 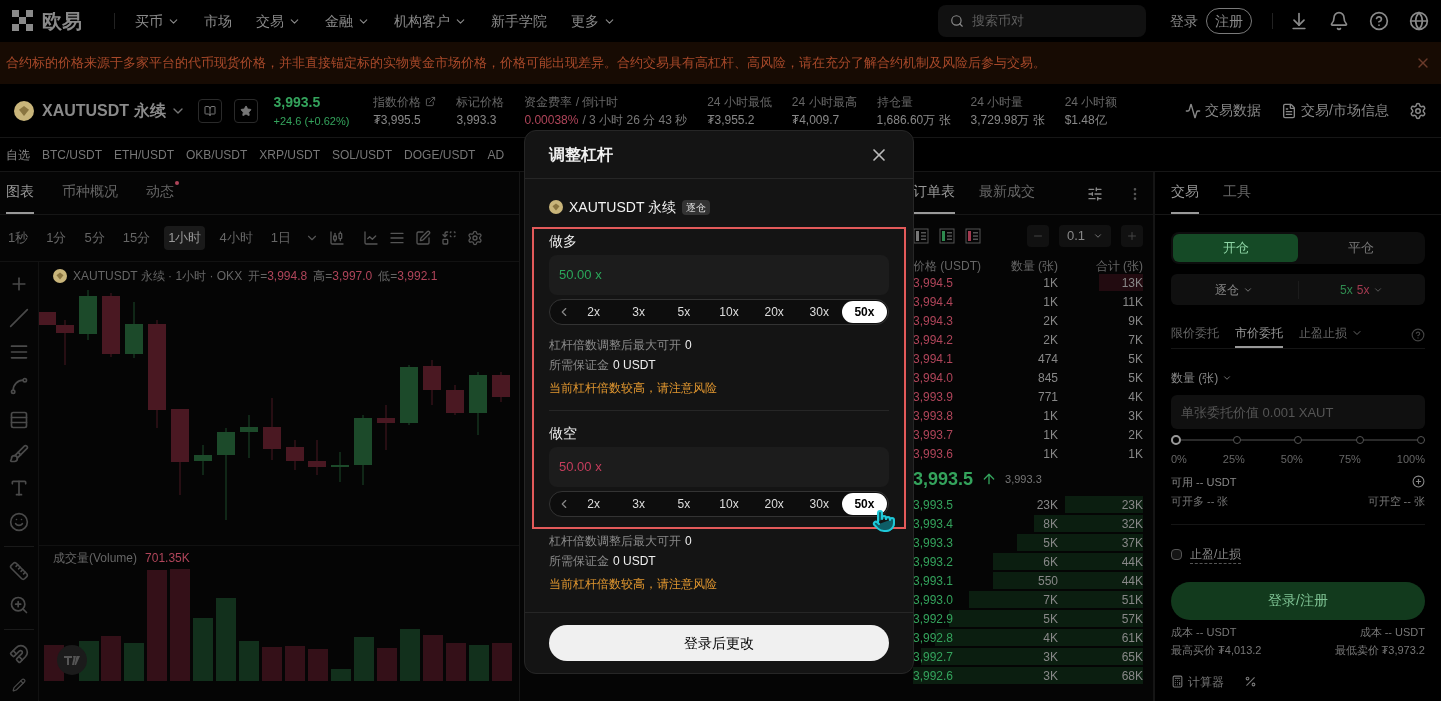 What do you see at coordinates (94, 238) in the screenshot?
I see `interval-button: 5分` at bounding box center [94, 238].